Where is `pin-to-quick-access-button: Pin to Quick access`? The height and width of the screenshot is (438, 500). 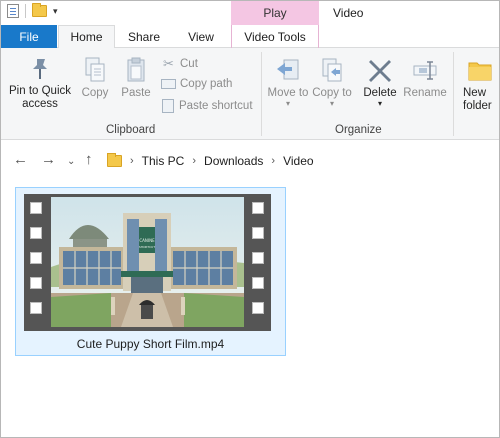
pin-to-quick-access-button: Pin to Quick access is located at coordinates (40, 83).